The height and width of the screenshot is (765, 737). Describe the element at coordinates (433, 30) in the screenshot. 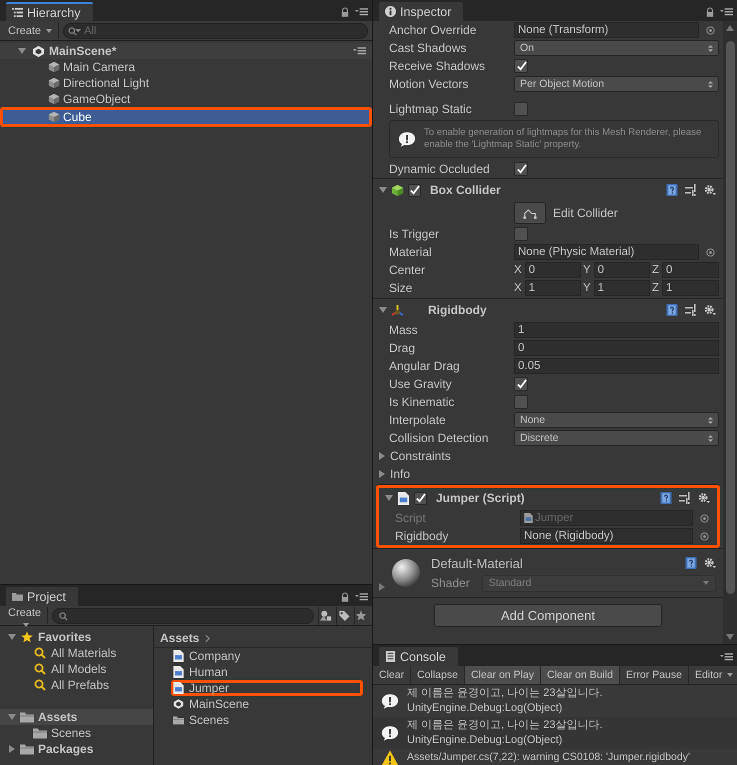

I see `field-label: Anchor Override` at that location.